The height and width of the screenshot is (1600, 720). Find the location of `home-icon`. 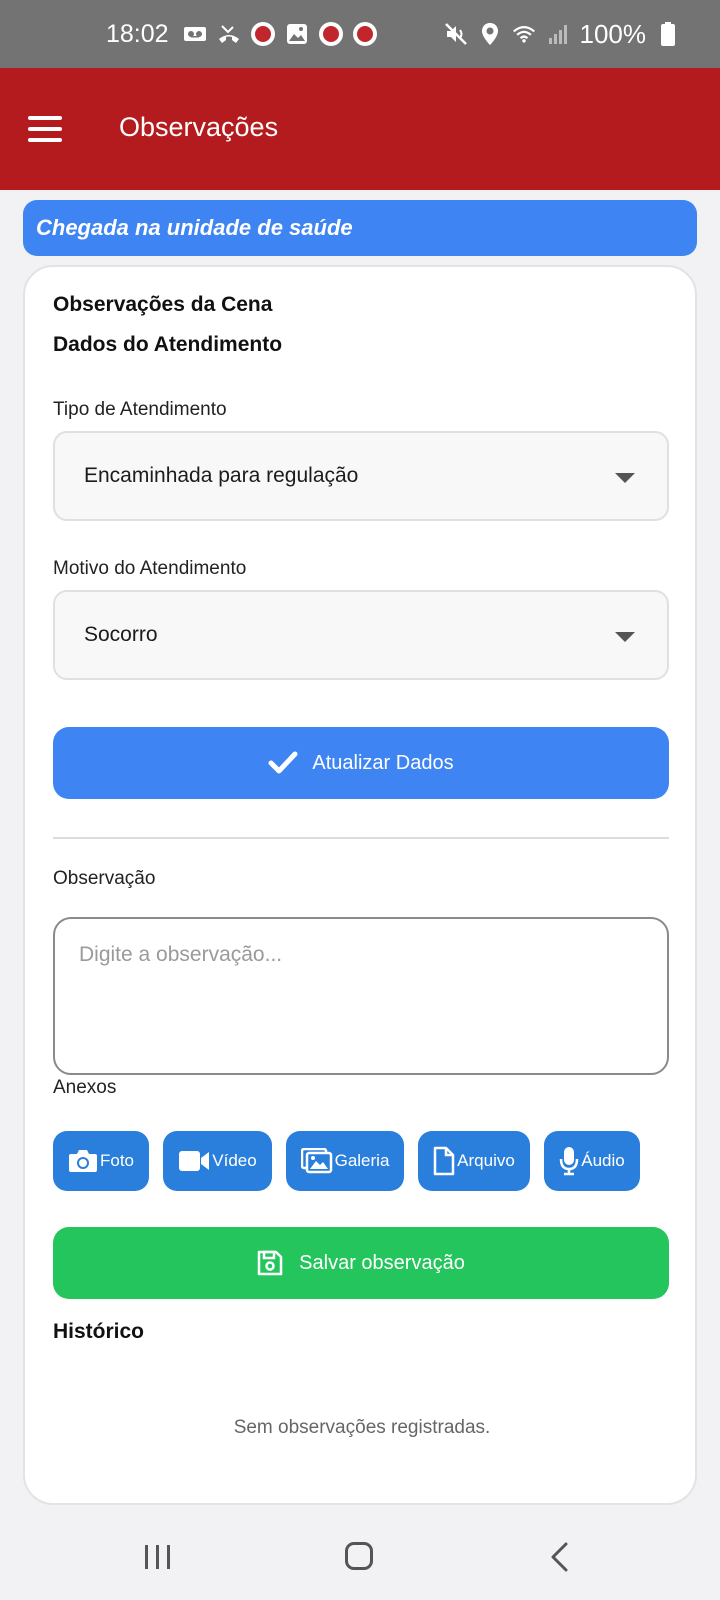

home-icon is located at coordinates (359, 1556).